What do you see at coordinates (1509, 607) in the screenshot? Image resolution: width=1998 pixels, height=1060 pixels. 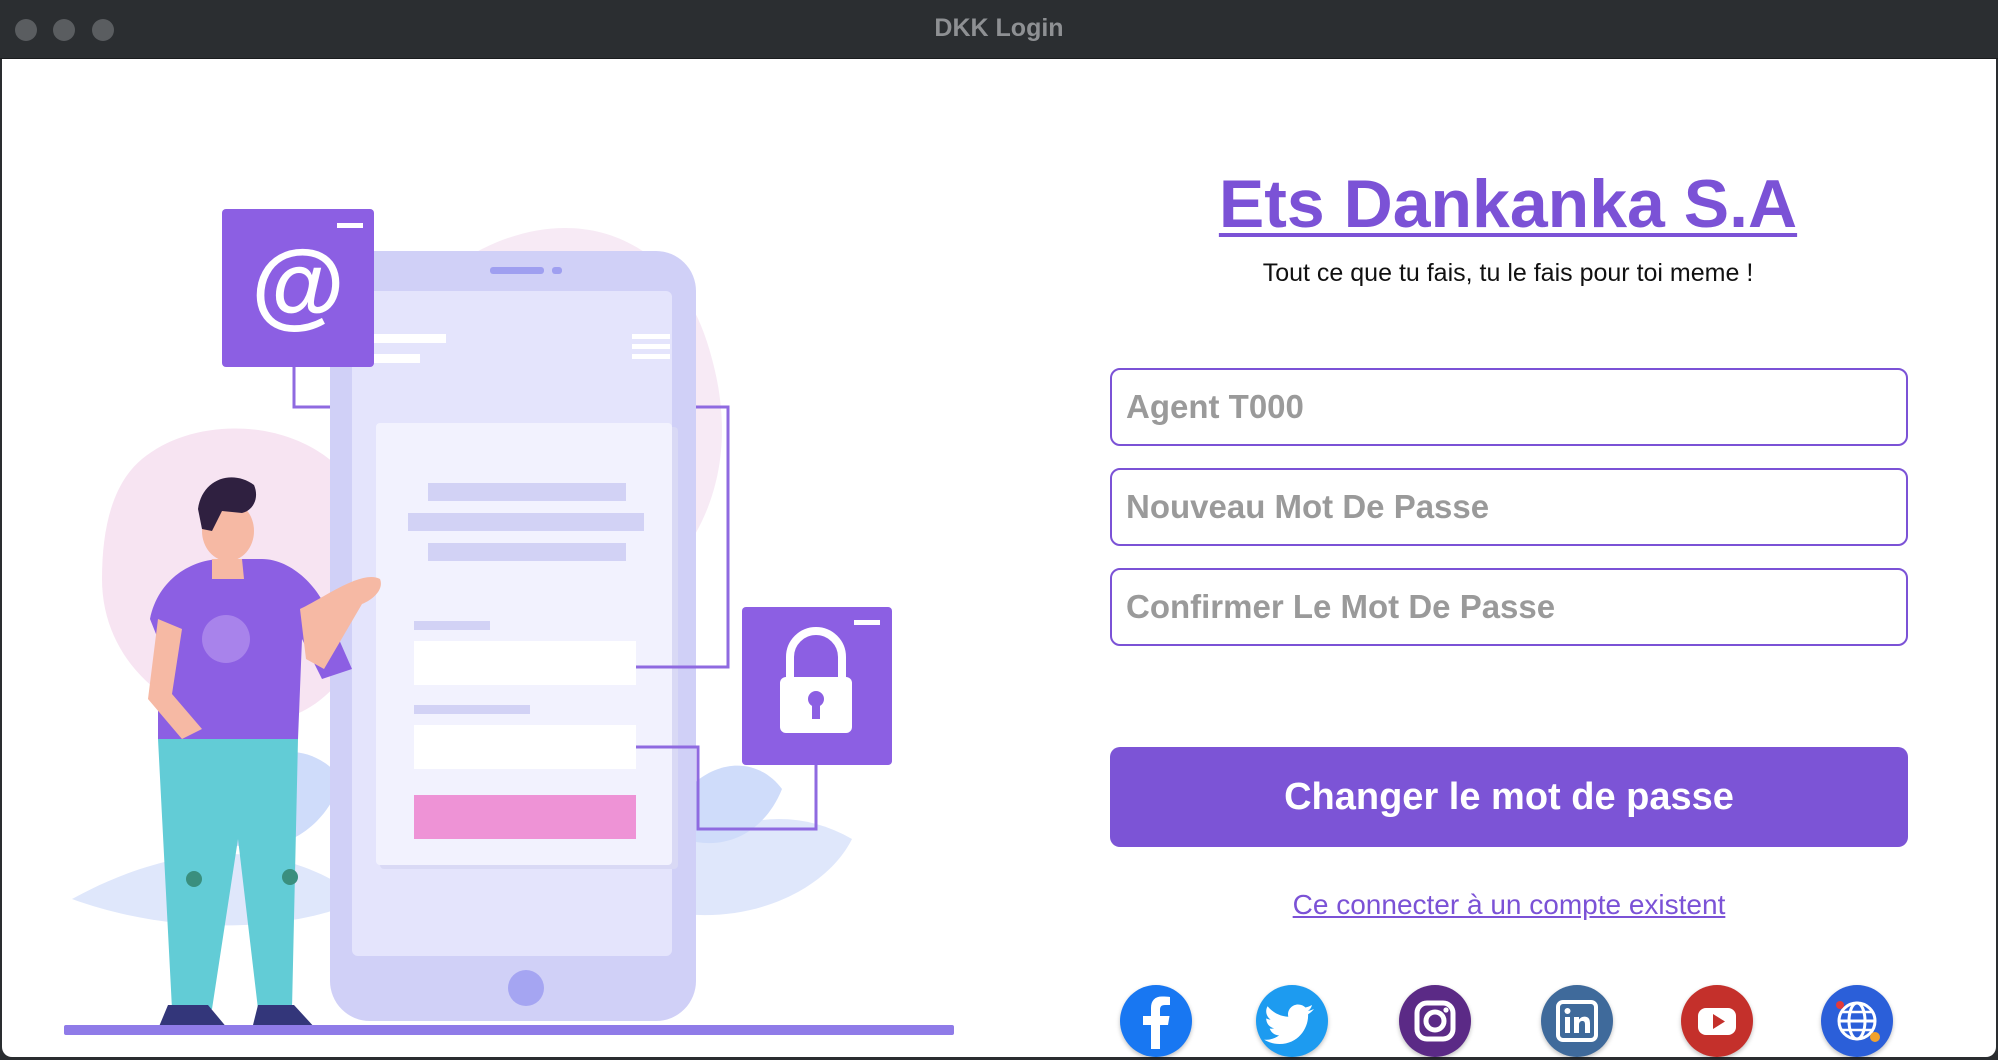 I see `confirm-password-input` at bounding box center [1509, 607].